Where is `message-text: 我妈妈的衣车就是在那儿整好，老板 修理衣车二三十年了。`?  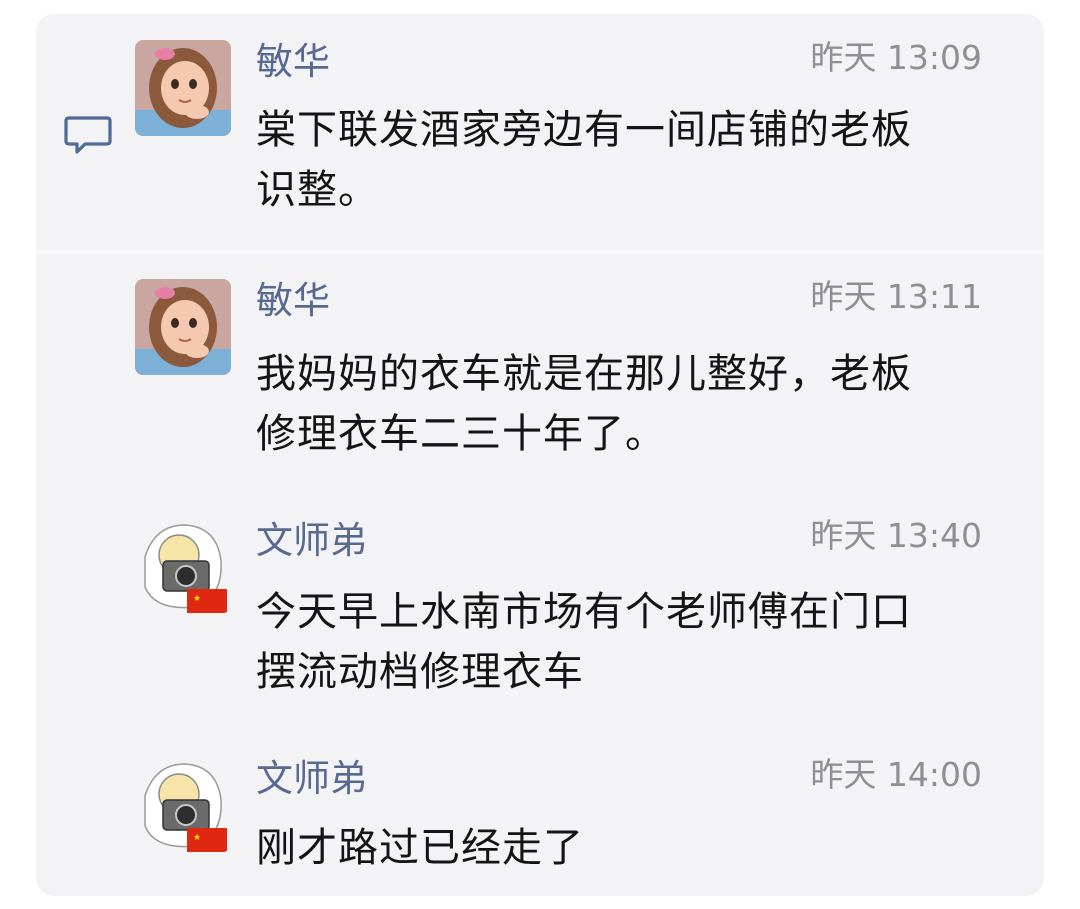
message-text: 我妈妈的衣车就是在那儿整好，老板 修理衣车二三十年了。 is located at coordinates (626, 404).